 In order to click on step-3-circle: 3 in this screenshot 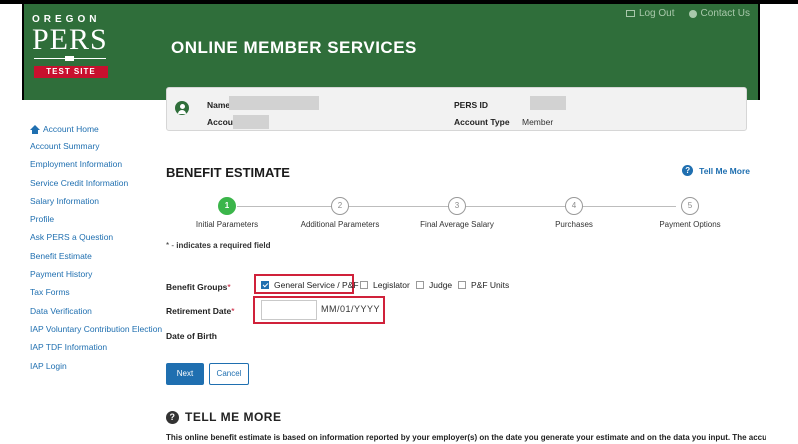, I will do `click(457, 206)`.